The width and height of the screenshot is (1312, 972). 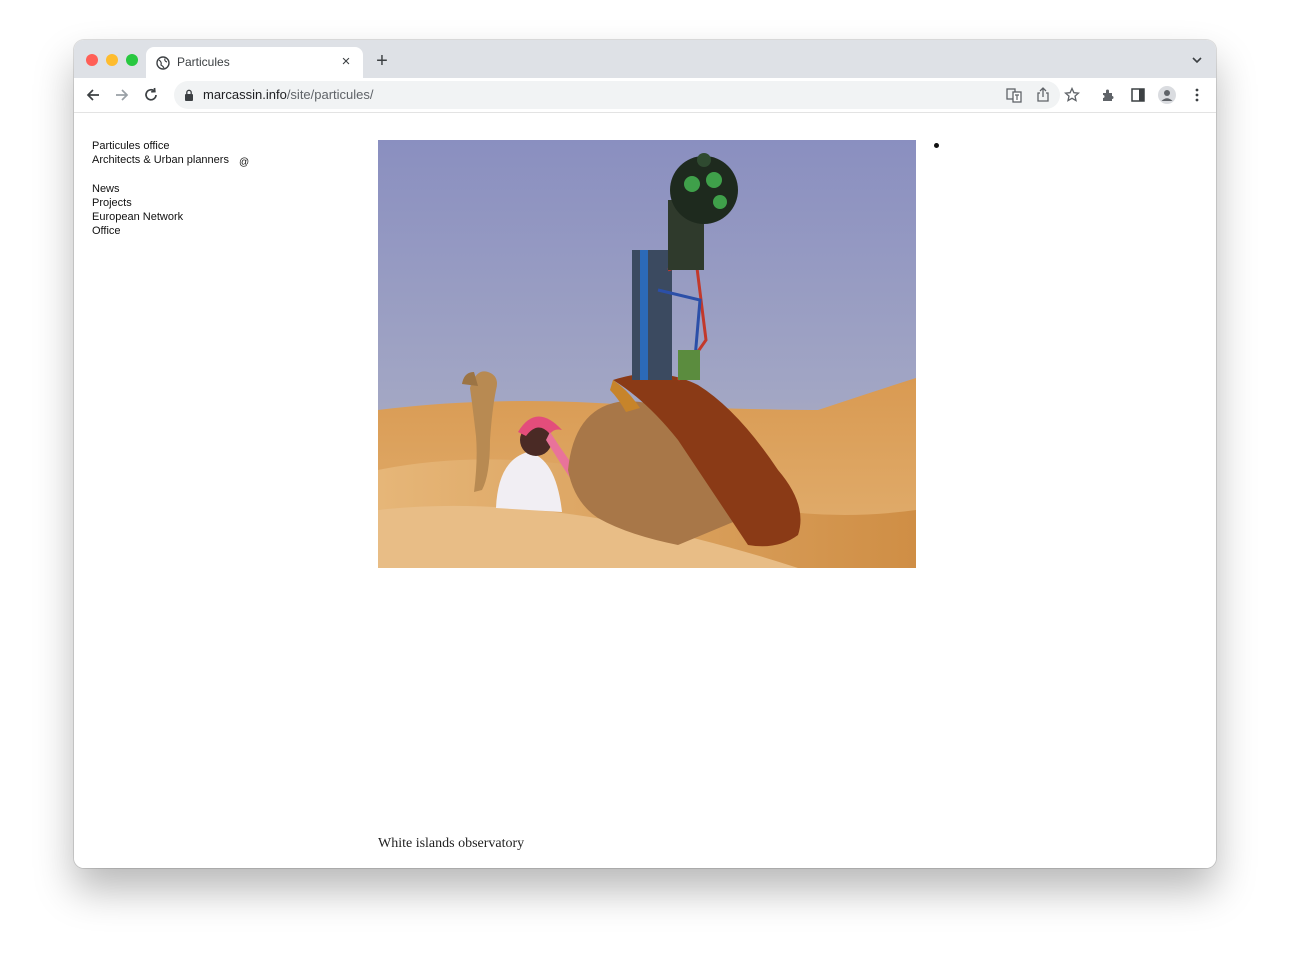 I want to click on bullet-marker, so click(x=936, y=145).